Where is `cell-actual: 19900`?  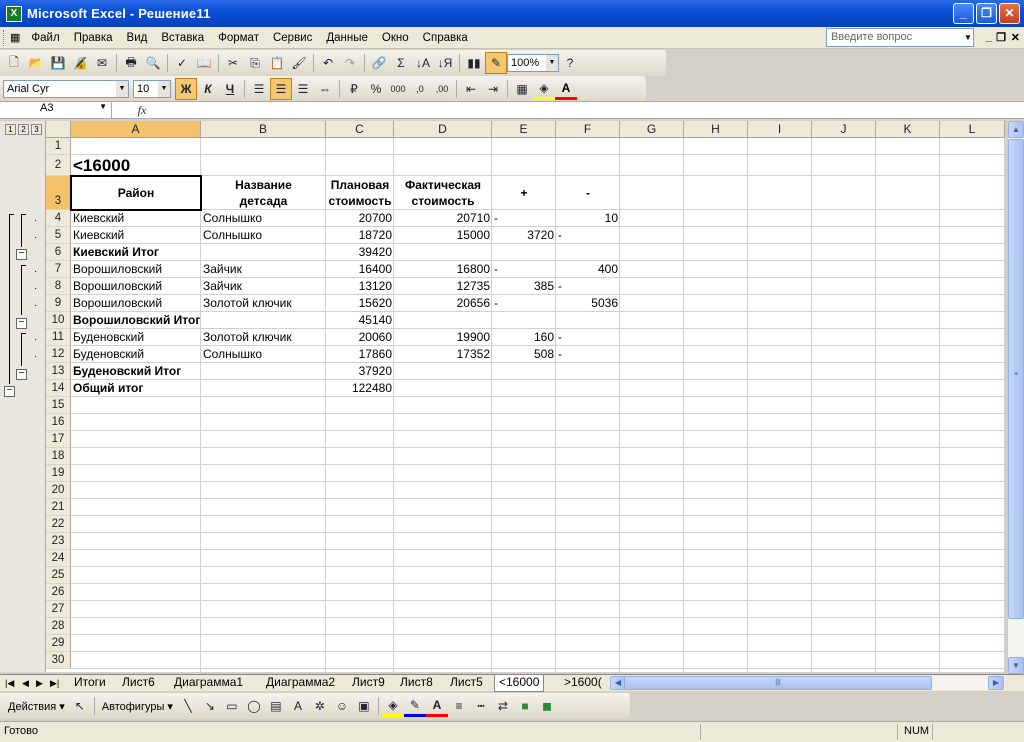
cell-actual: 19900 is located at coordinates (443, 337).